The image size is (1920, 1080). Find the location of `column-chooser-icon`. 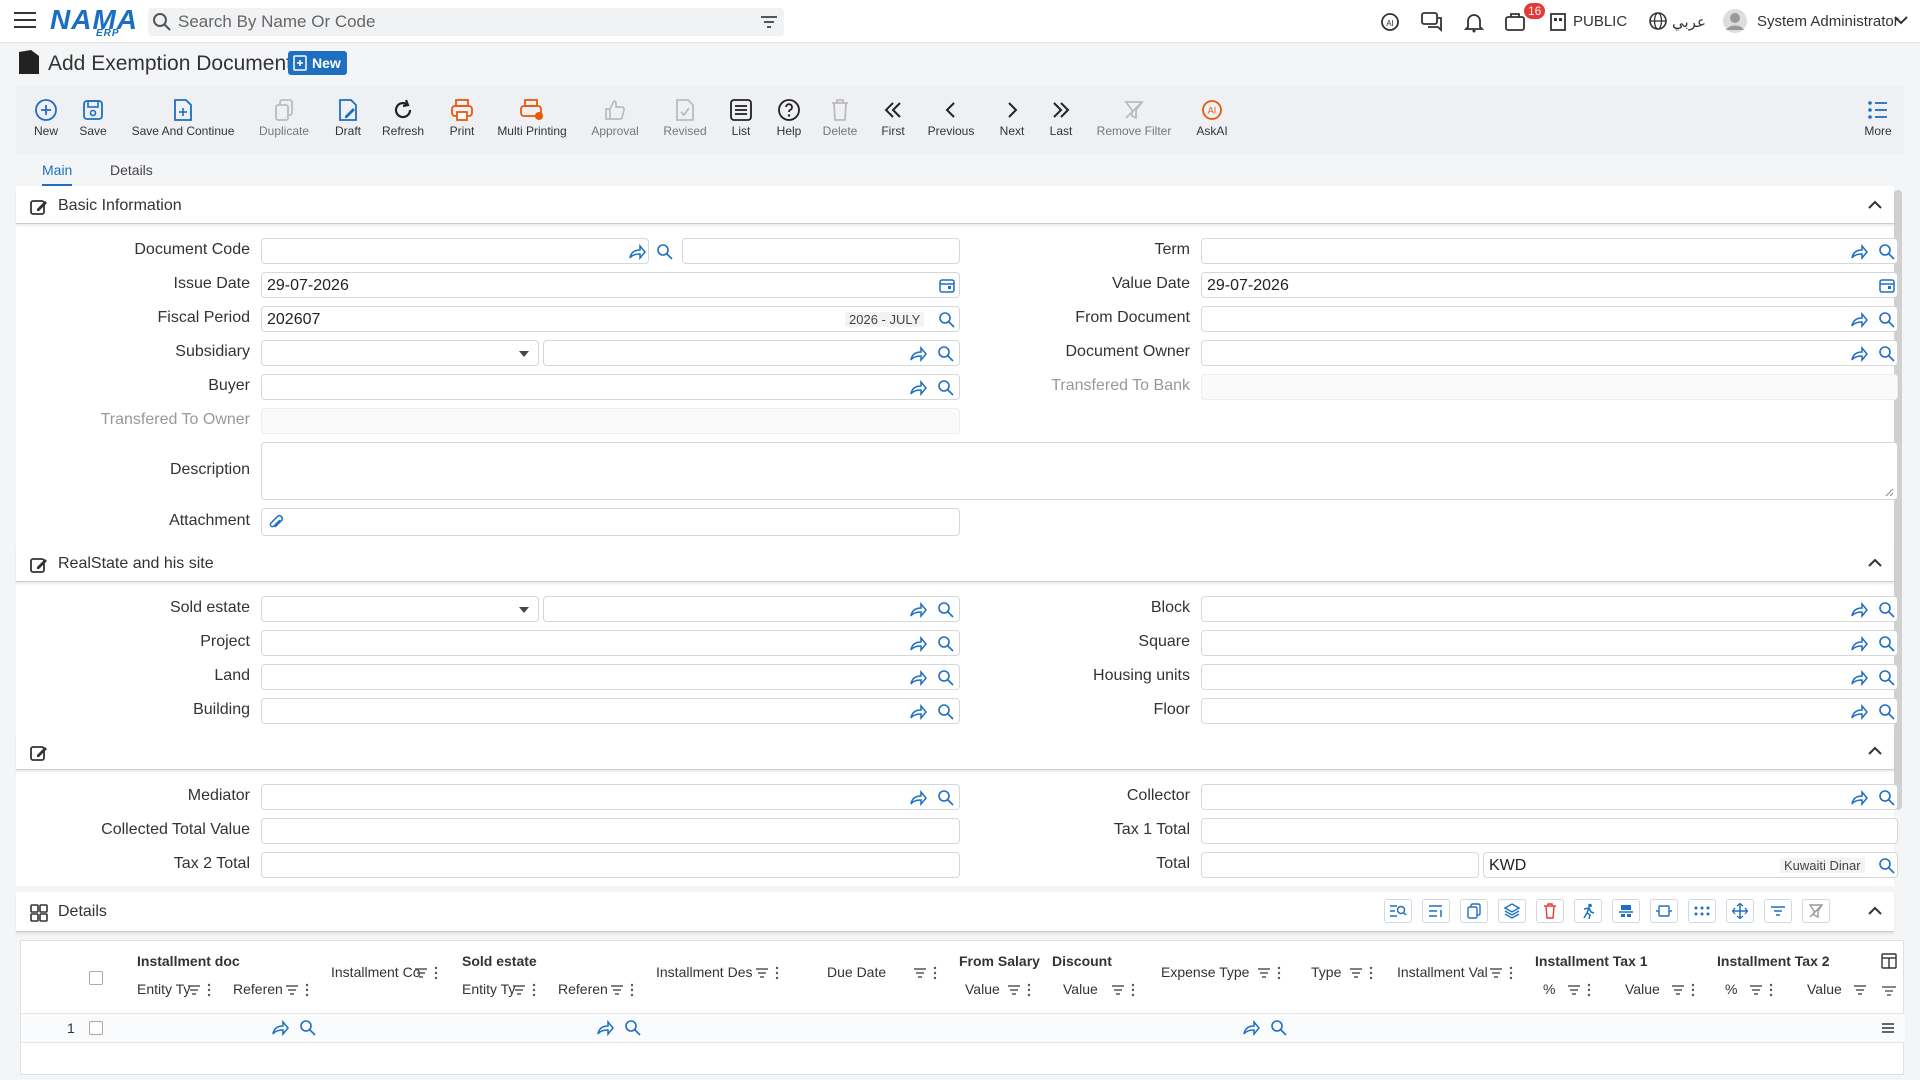

column-chooser-icon is located at coordinates (1889, 961).